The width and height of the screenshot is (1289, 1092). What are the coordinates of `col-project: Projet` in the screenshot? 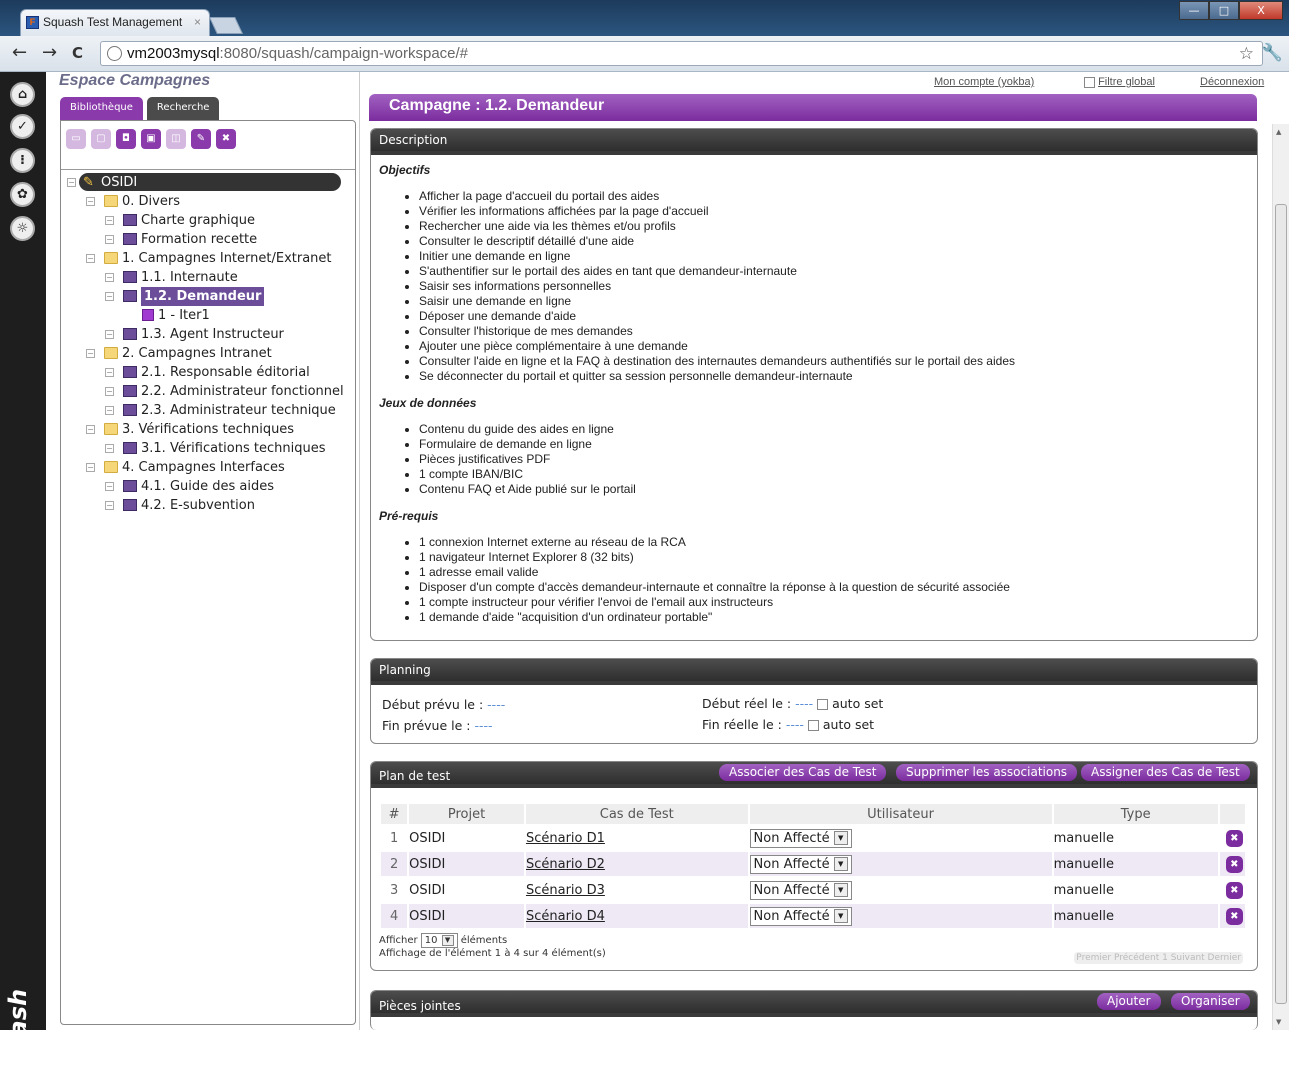 It's located at (466, 814).